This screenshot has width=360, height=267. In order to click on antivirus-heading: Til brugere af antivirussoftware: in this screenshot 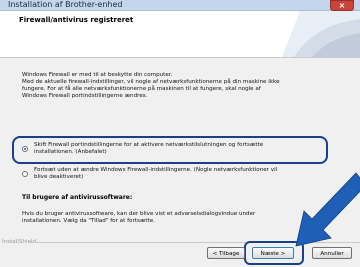, I will do `click(77, 197)`.